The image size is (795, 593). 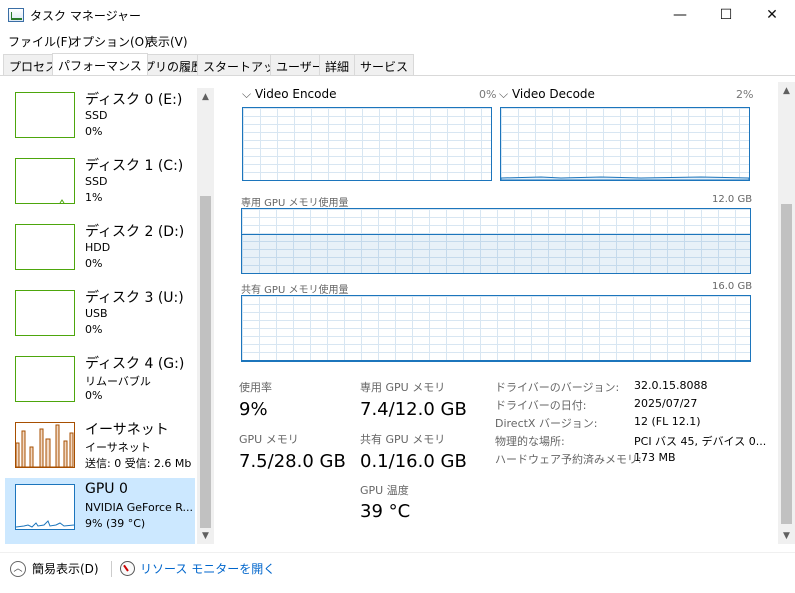 What do you see at coordinates (397, 41) in the screenshot?
I see `menu-bar: ファイル(F) オプション(O) 表示(V)` at bounding box center [397, 41].